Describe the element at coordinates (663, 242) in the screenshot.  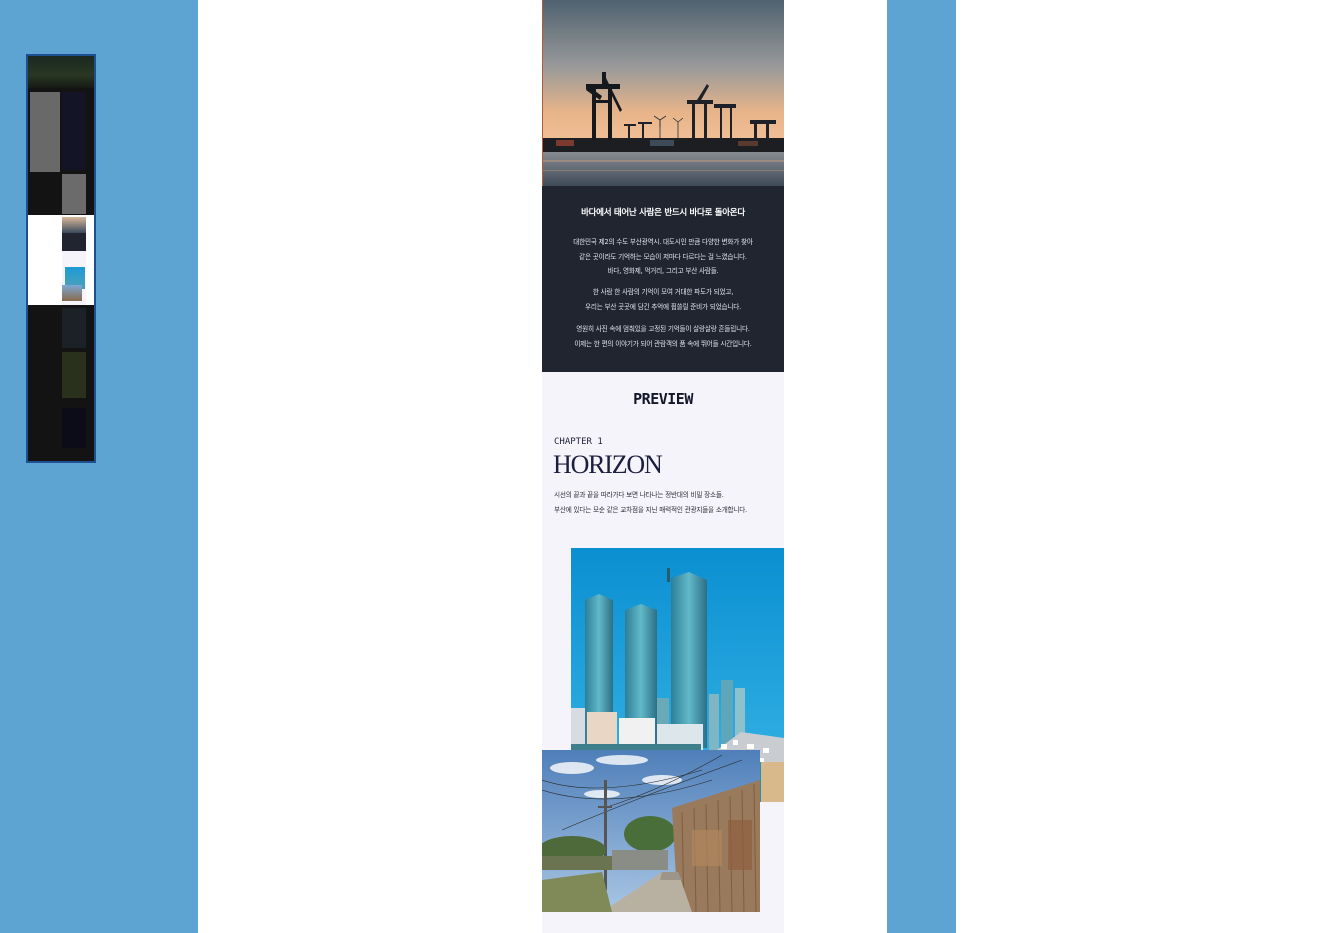
I see `story-line: 대한민국 제2의 수도 부산광역시. 대도시인 만큼 다양한 변화가 찾아` at that location.